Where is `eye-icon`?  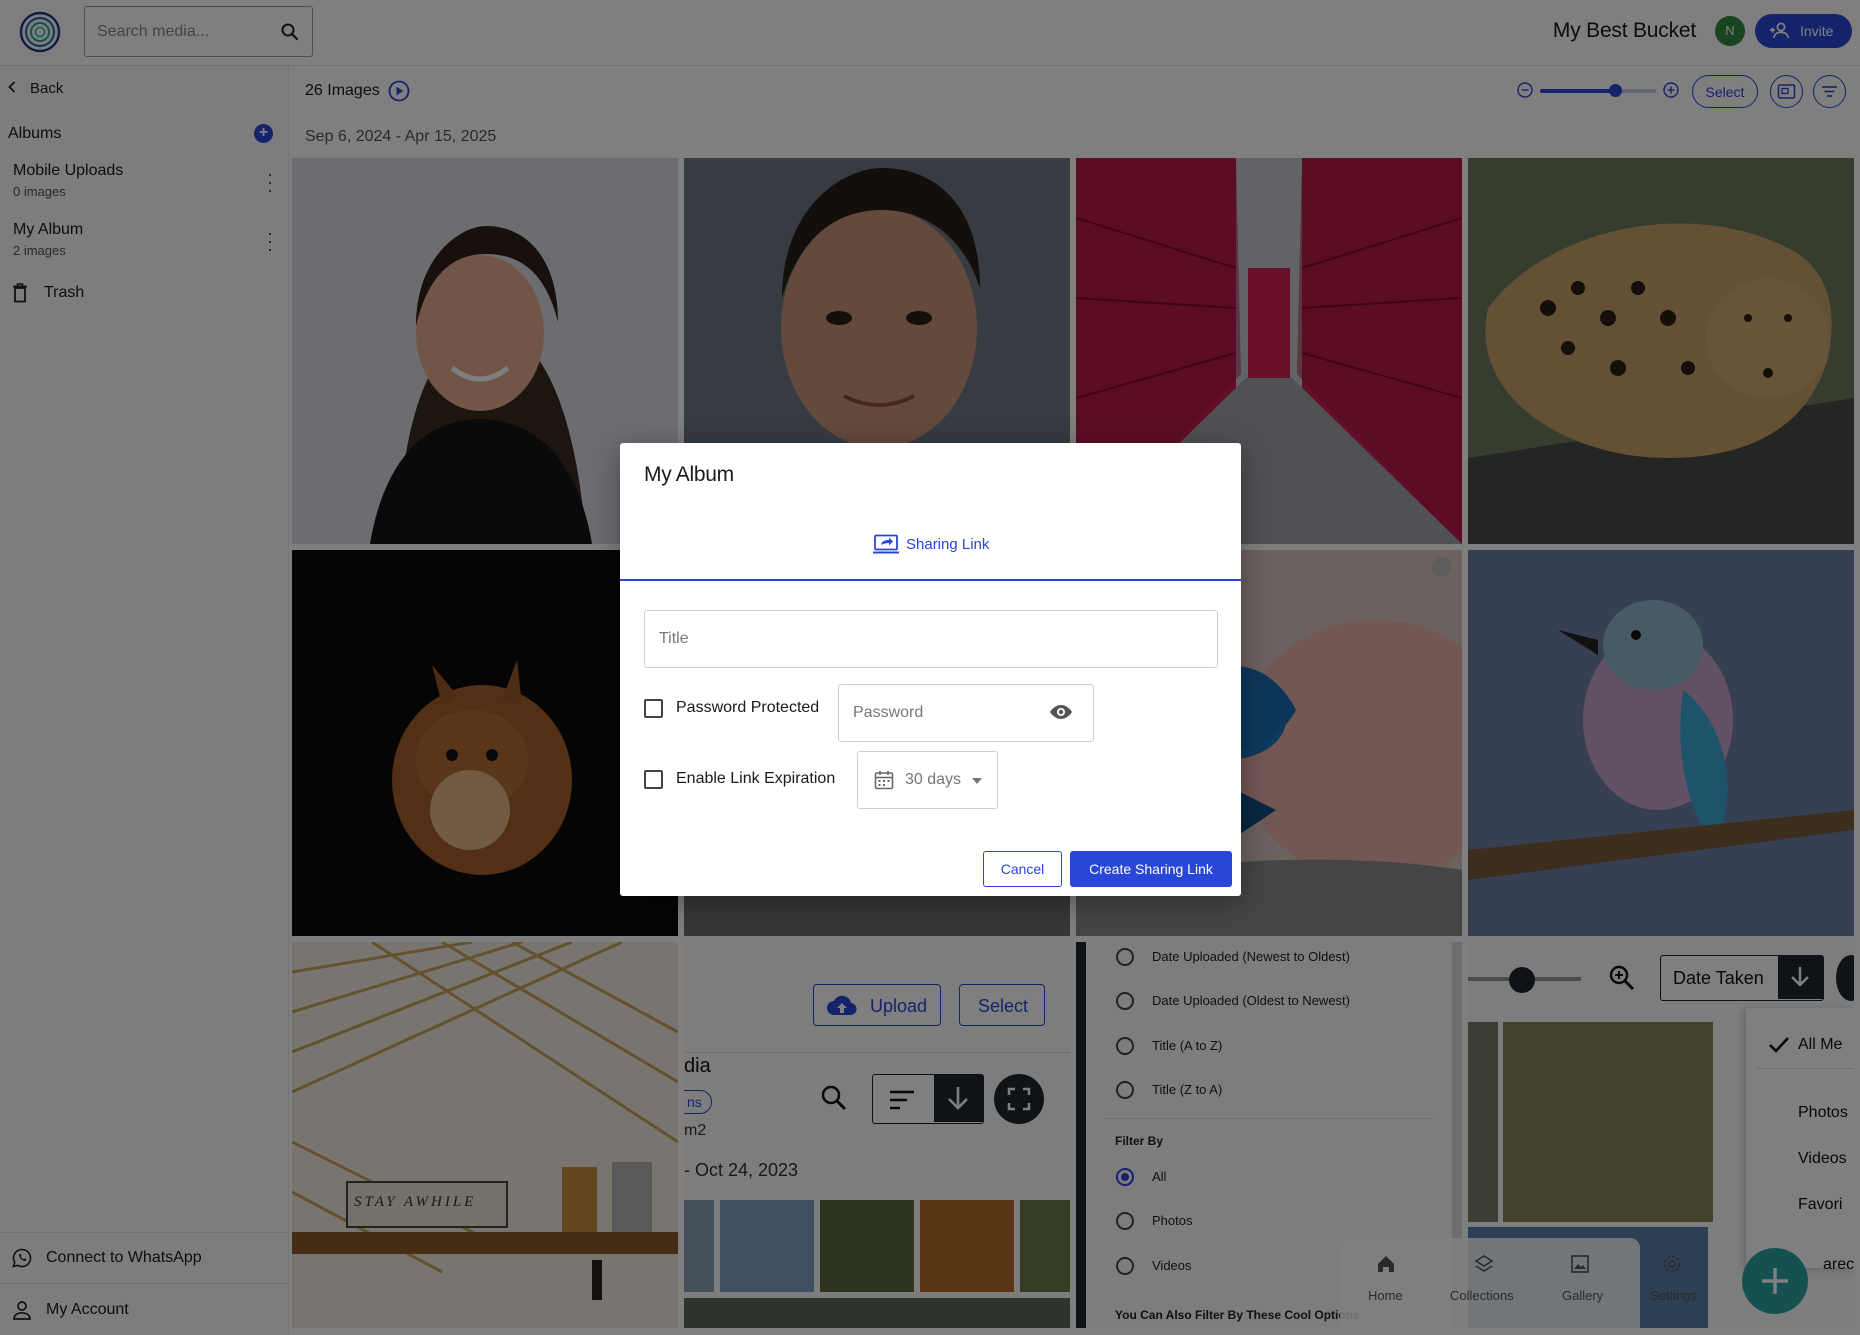
eye-icon is located at coordinates (1061, 712).